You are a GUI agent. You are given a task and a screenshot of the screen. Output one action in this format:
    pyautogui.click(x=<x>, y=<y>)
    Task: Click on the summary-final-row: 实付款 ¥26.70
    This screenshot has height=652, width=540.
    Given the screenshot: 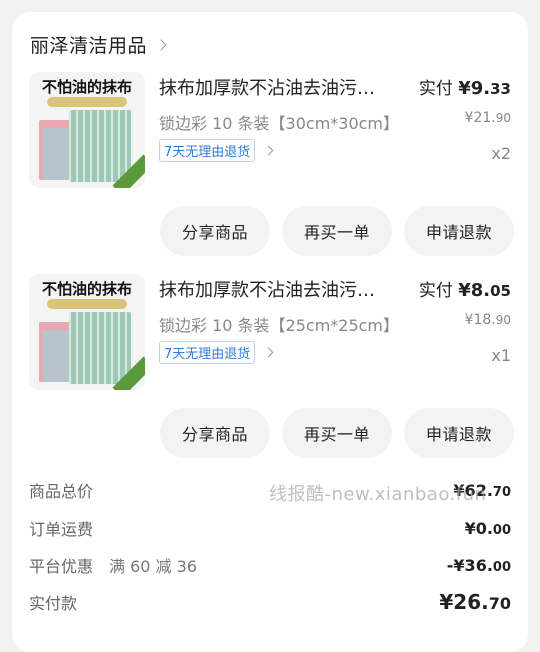 What is the action you would take?
    pyautogui.click(x=270, y=602)
    